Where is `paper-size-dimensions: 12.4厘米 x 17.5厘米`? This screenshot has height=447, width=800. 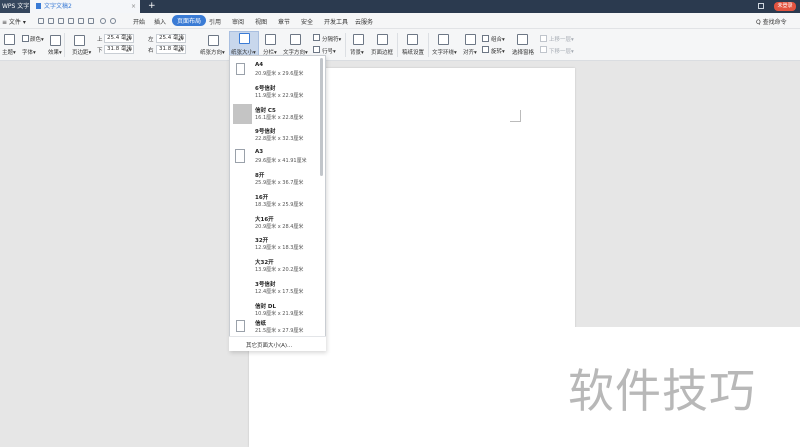
paper-size-dimensions: 12.4厘米 x 17.5厘米 is located at coordinates (279, 292).